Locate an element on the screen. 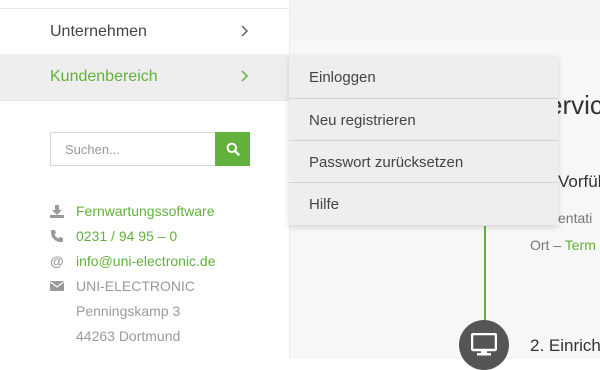 The height and width of the screenshot is (370, 600). download-icon is located at coordinates (57, 211).